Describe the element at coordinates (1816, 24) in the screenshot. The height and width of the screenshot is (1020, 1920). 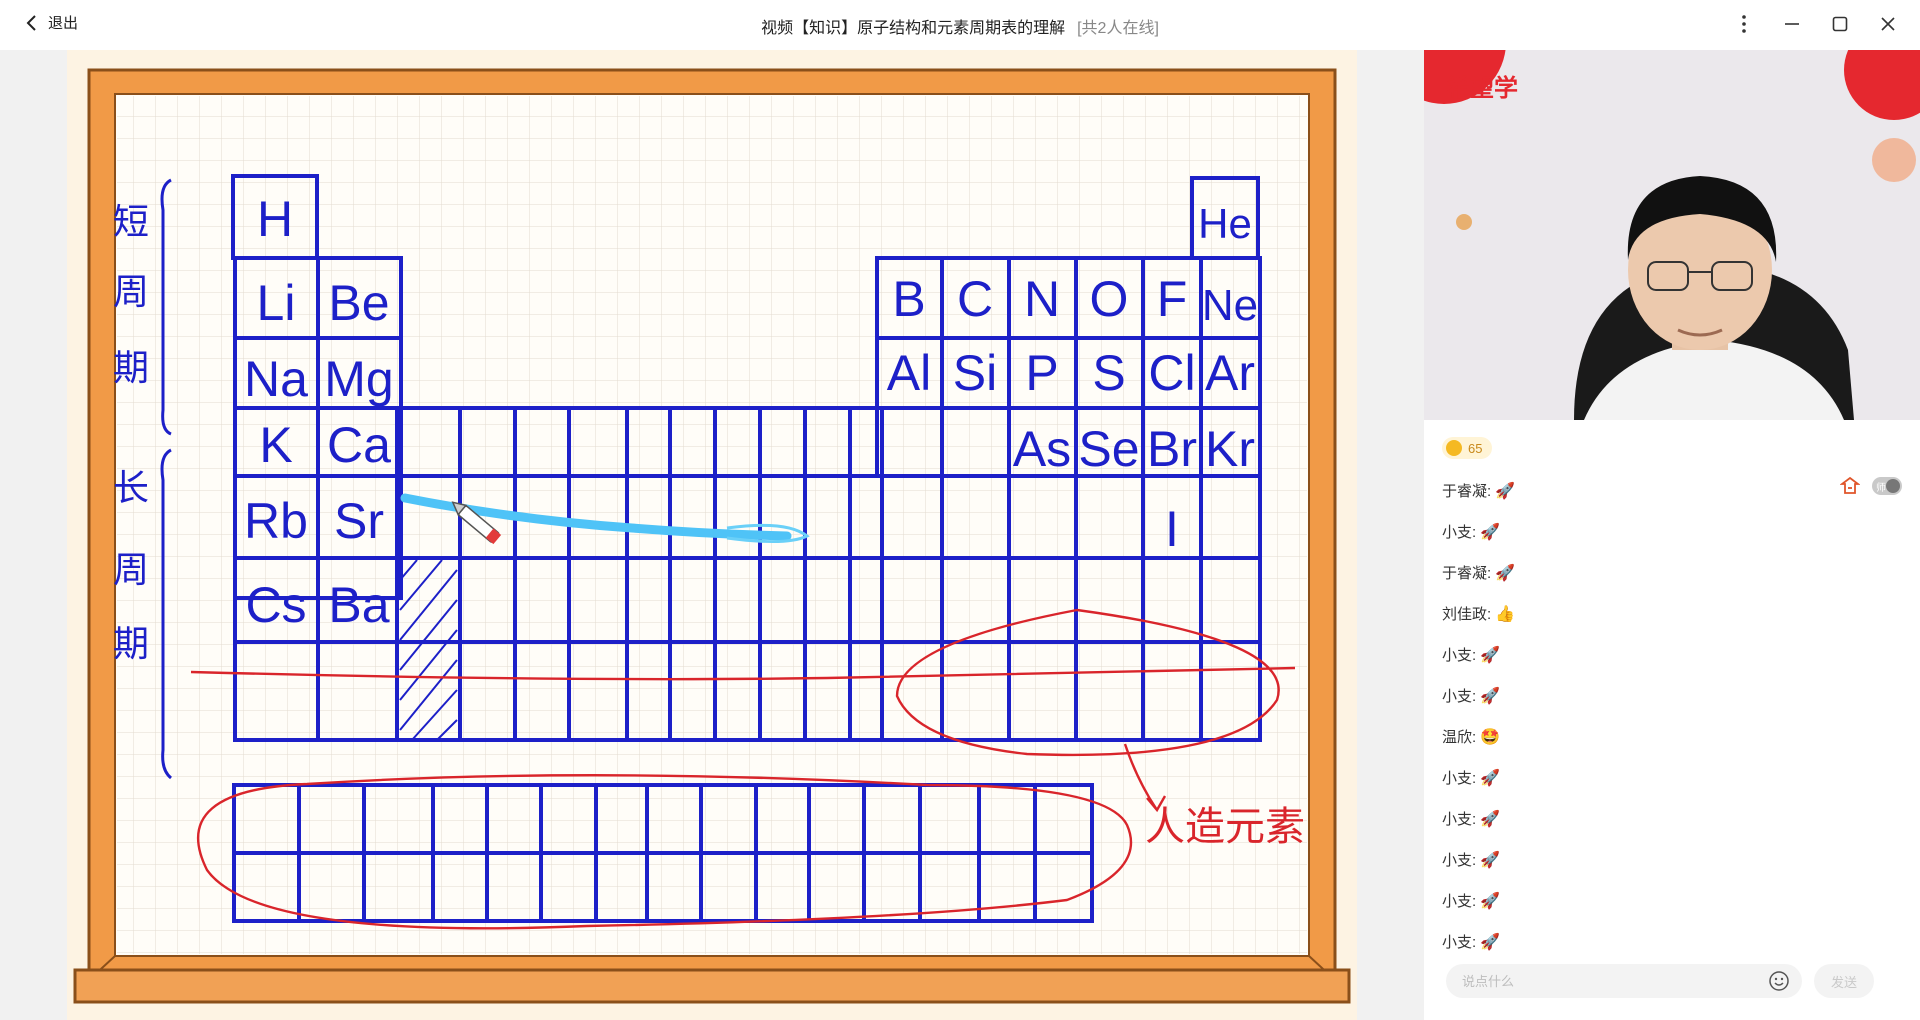
I see `window-controls` at that location.